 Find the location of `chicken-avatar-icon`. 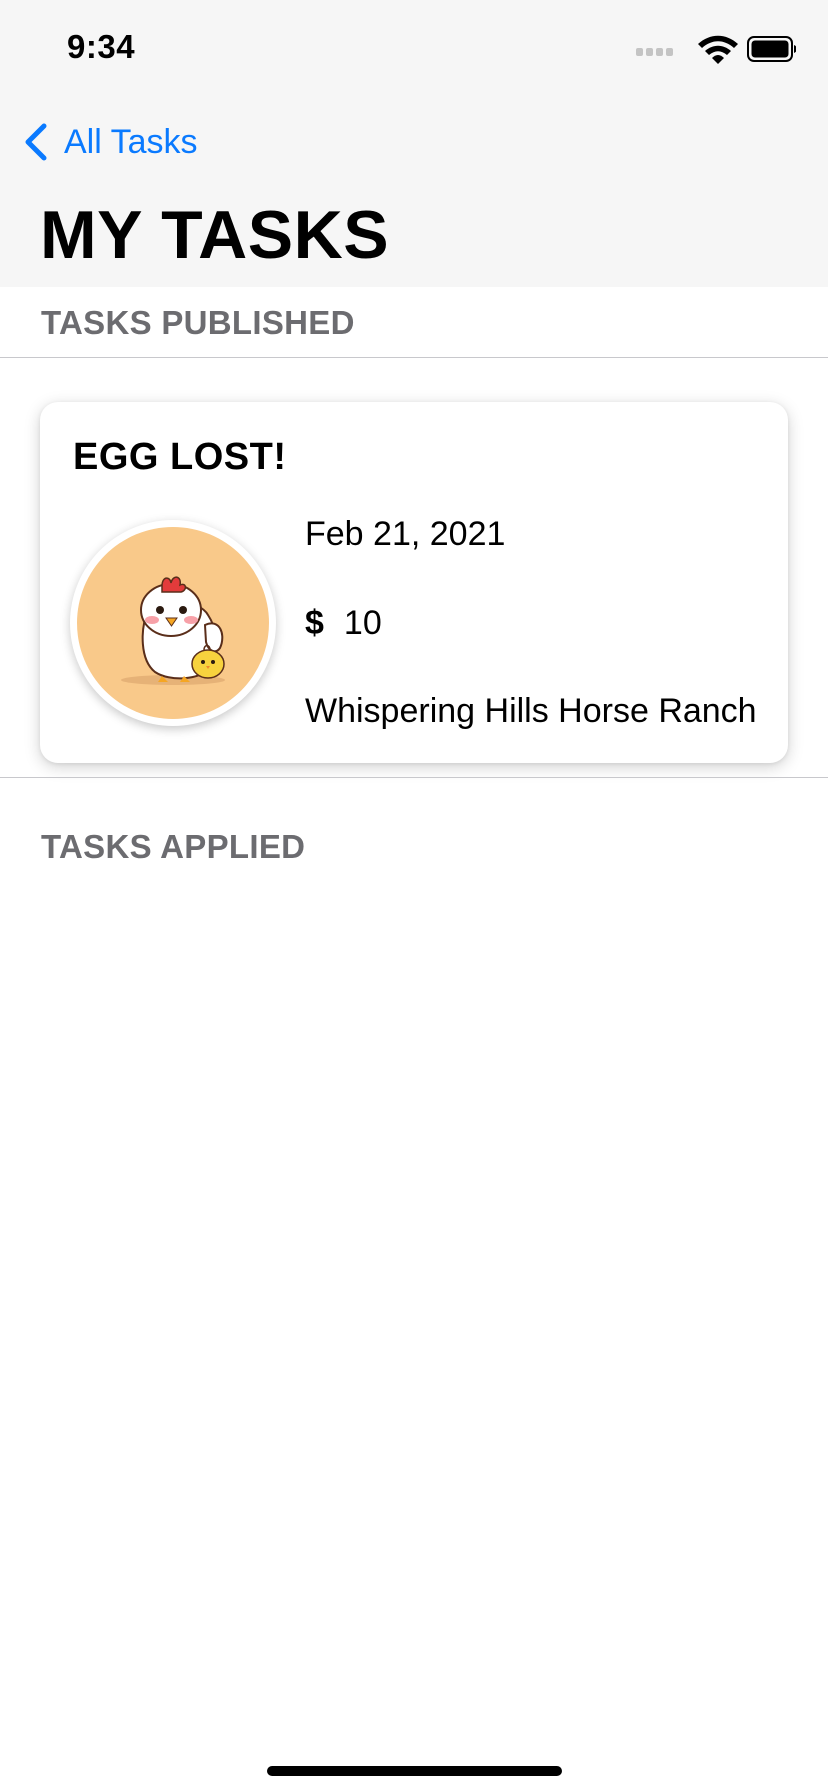

chicken-avatar-icon is located at coordinates (173, 623).